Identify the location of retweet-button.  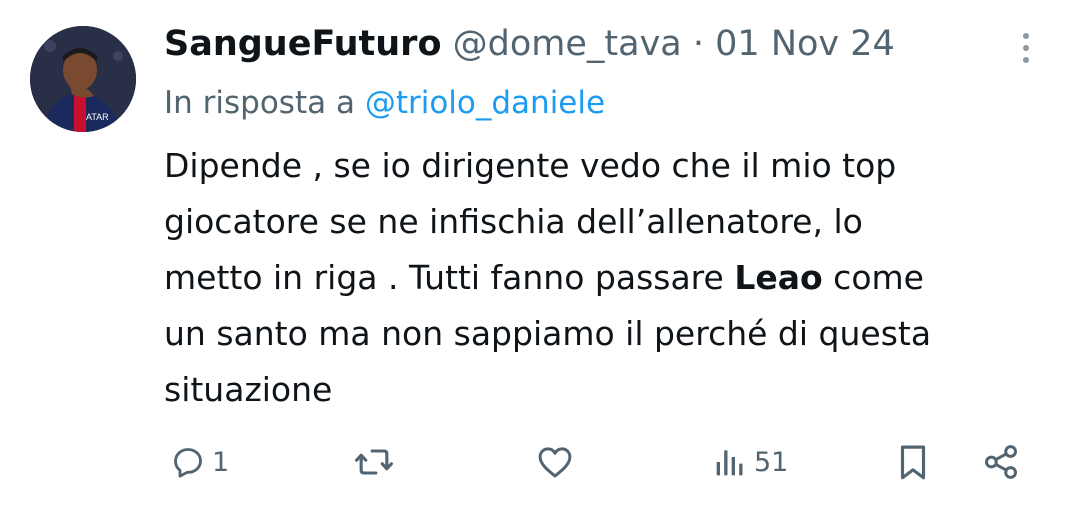
(374, 462).